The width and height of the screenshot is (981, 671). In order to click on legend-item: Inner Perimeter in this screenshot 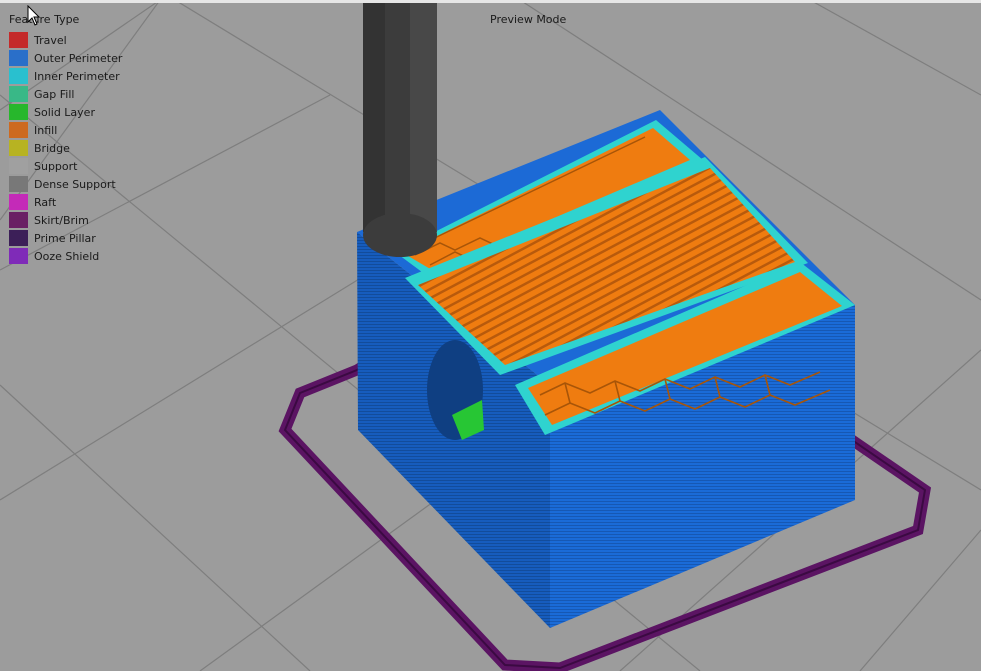, I will do `click(65, 76)`.